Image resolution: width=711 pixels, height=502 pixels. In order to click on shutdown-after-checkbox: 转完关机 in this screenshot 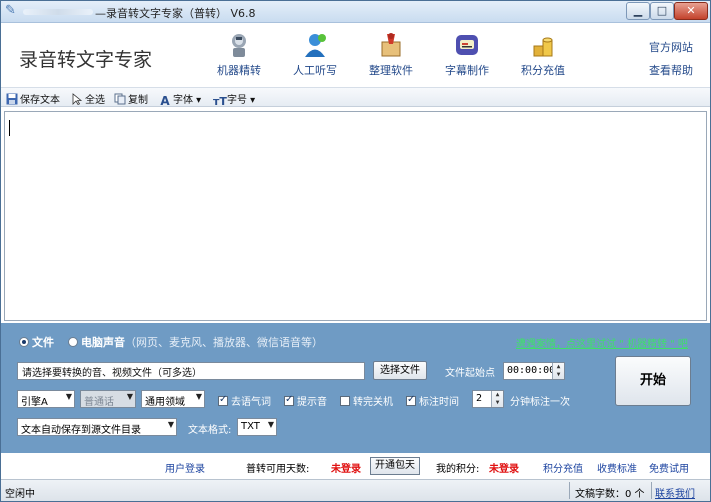, I will do `click(366, 400)`.